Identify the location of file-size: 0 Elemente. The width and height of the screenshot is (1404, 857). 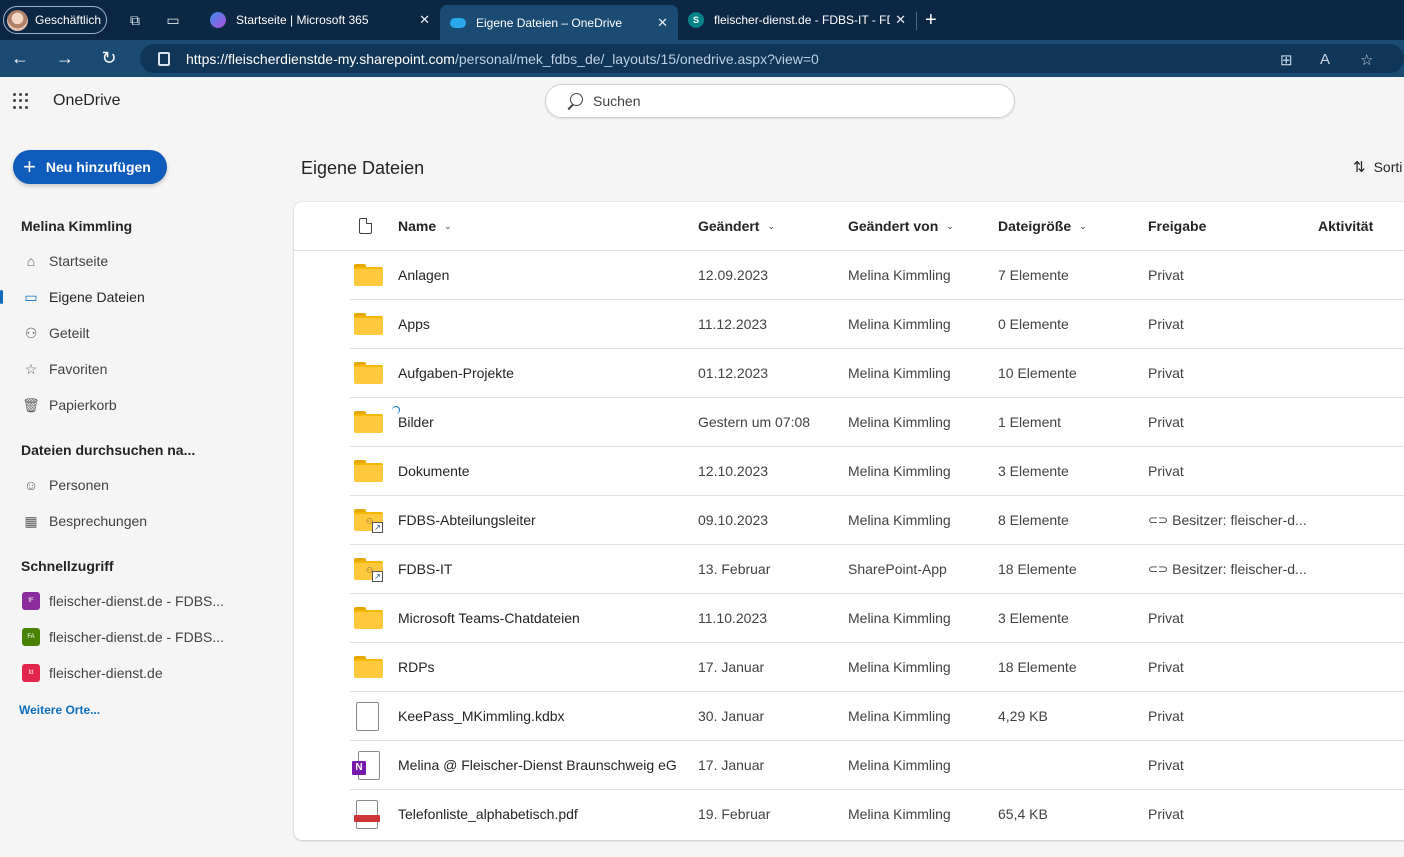
(1033, 324).